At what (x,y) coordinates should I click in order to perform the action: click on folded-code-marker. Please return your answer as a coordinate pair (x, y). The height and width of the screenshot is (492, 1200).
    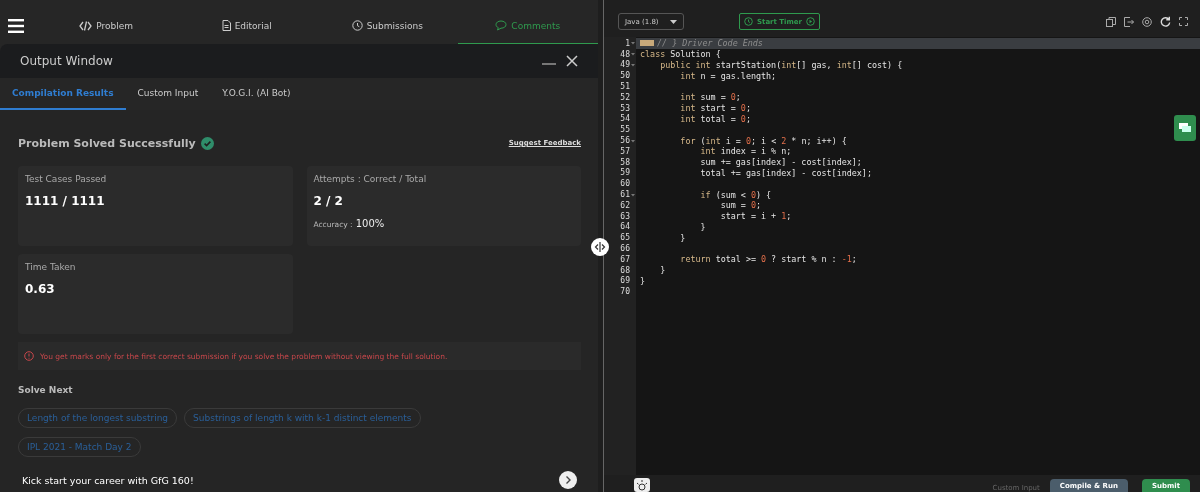
    Looking at the image, I should click on (647, 43).